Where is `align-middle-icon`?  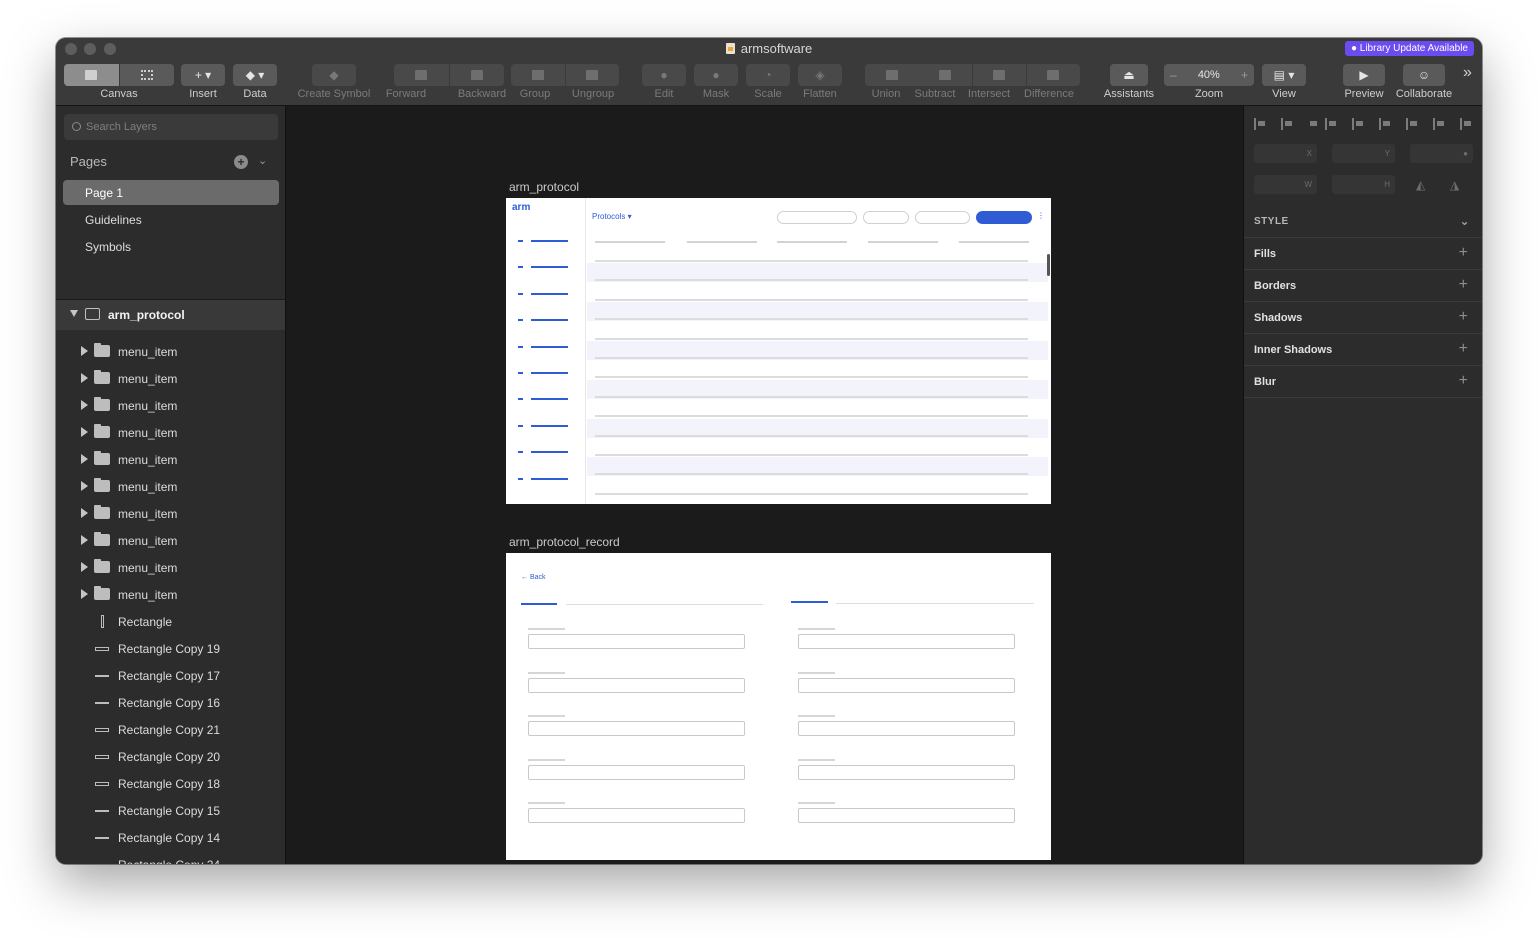
align-middle-icon is located at coordinates (1359, 124).